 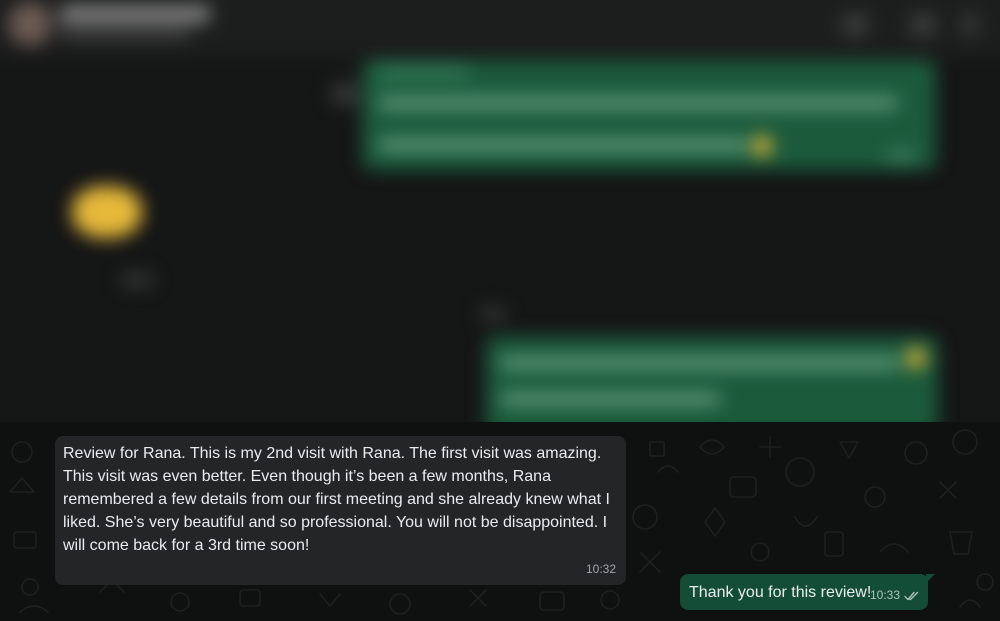 I want to click on contact-status, so click(x=125, y=33).